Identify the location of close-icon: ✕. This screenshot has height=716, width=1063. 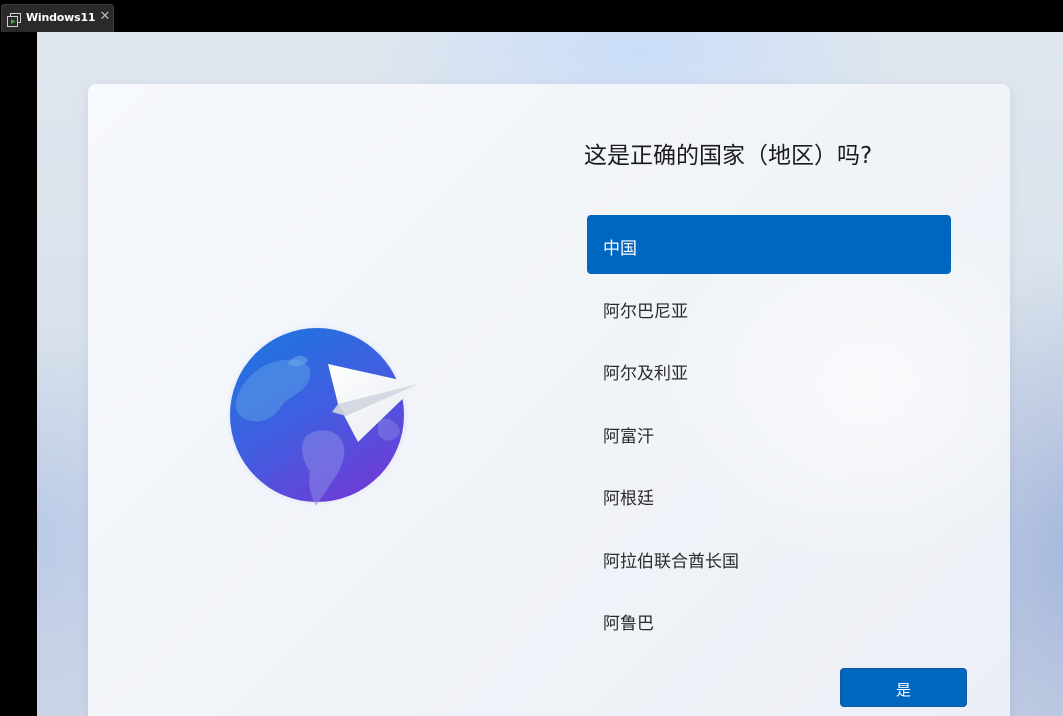
(105, 17).